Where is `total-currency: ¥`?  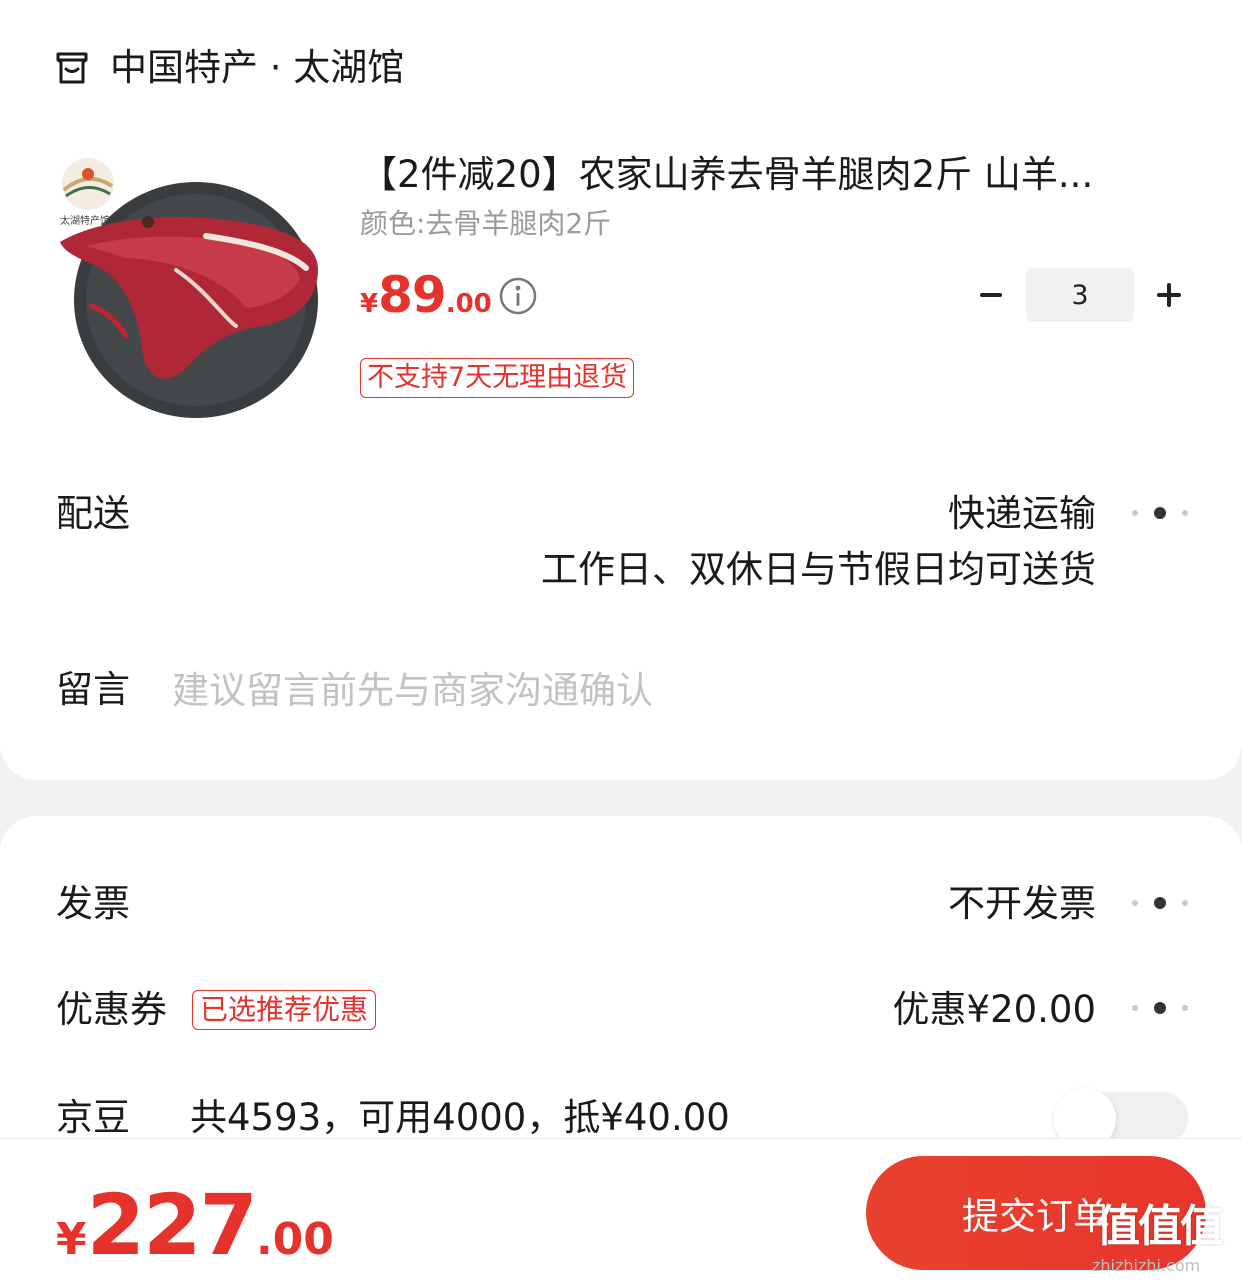 total-currency: ¥ is located at coordinates (71, 1239).